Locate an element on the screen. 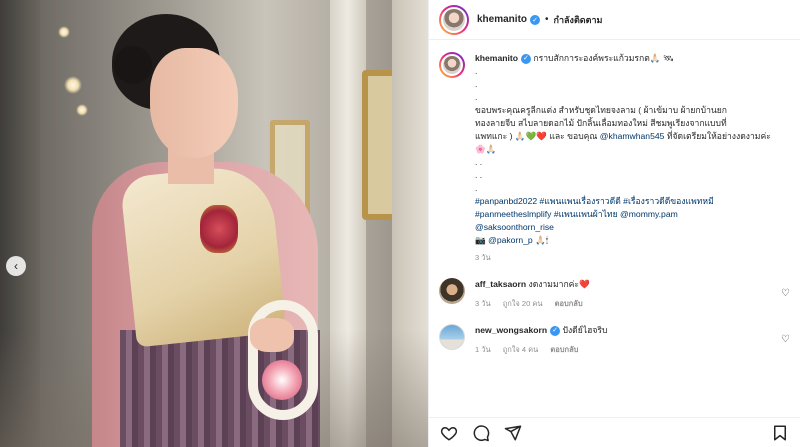  mention-link: @saksoonthorn_rise is located at coordinates (625, 227).